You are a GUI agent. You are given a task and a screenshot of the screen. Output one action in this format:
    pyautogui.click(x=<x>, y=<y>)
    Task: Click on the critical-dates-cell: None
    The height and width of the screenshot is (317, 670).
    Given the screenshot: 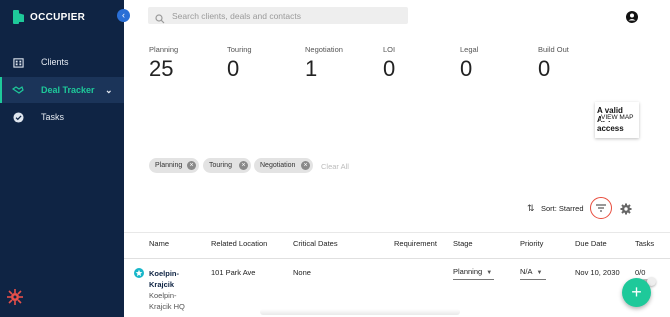 What is the action you would take?
    pyautogui.click(x=302, y=272)
    